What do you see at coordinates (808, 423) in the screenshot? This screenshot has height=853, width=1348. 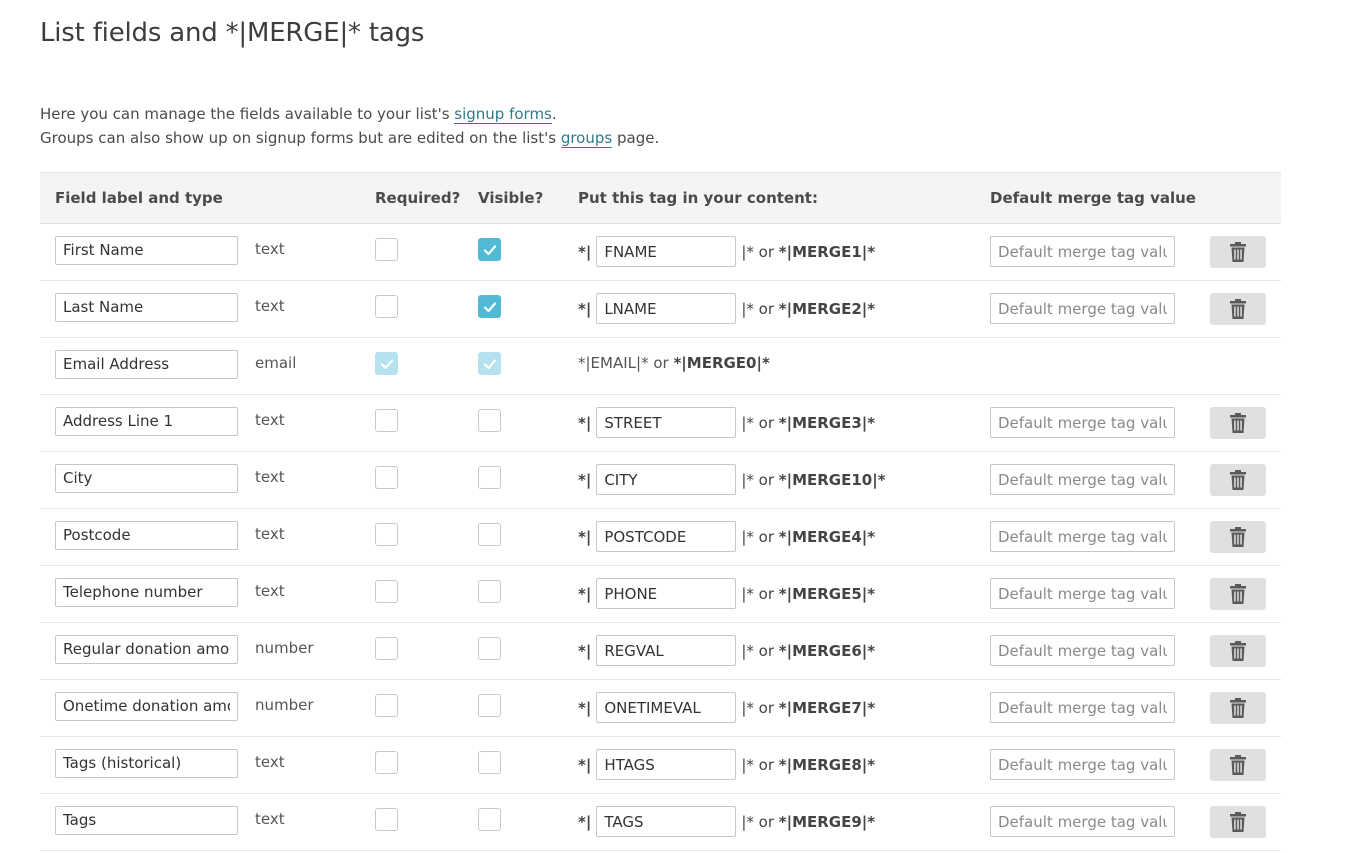 I see `tag-suffix-group: |* or *|MERGE3|*` at bounding box center [808, 423].